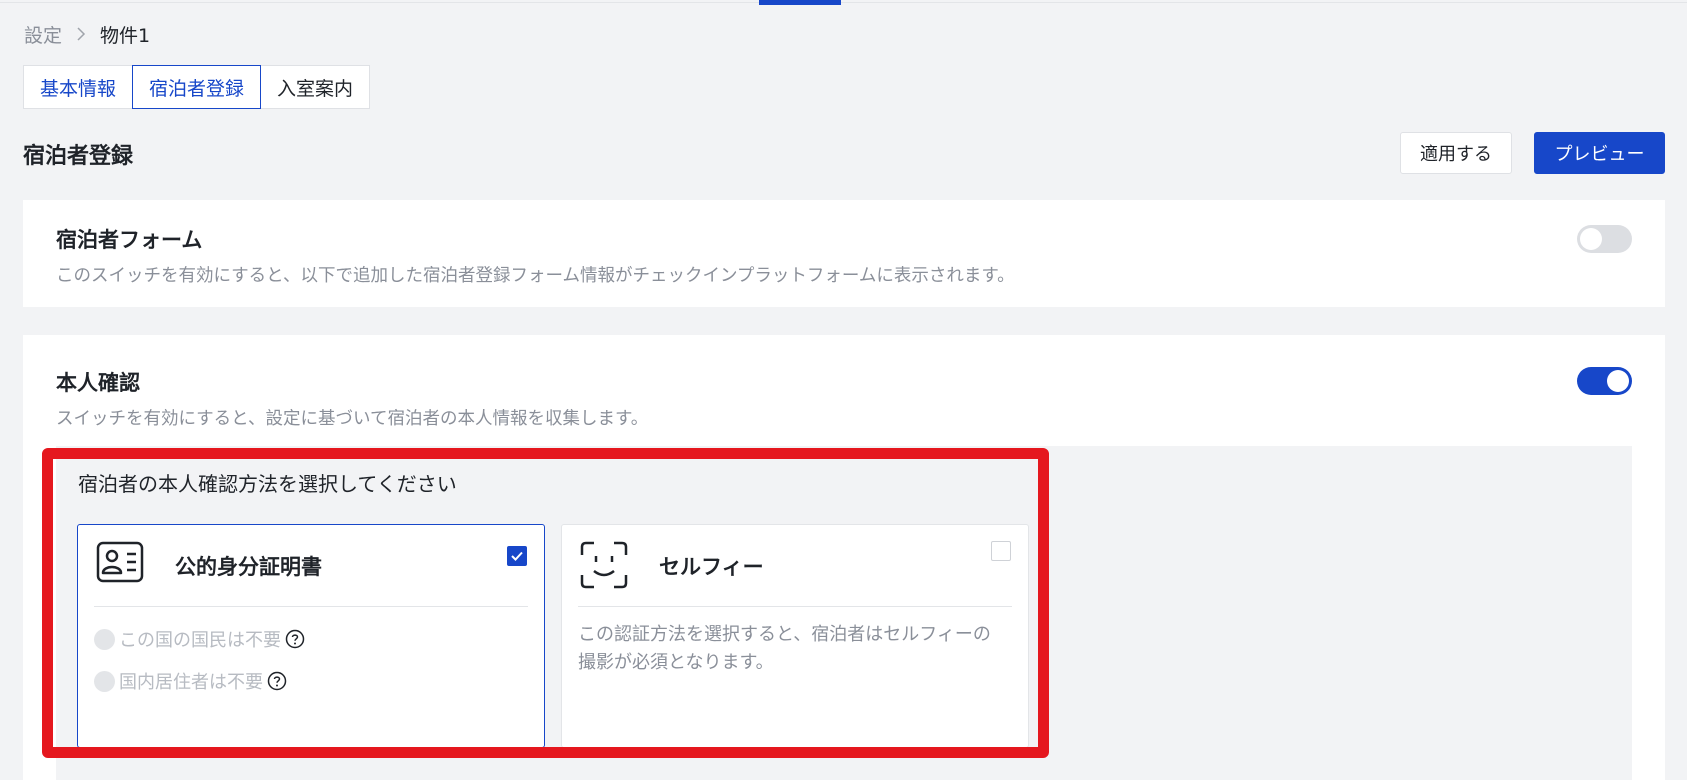  I want to click on tab-entry-guide: 入室案内, so click(315, 87).